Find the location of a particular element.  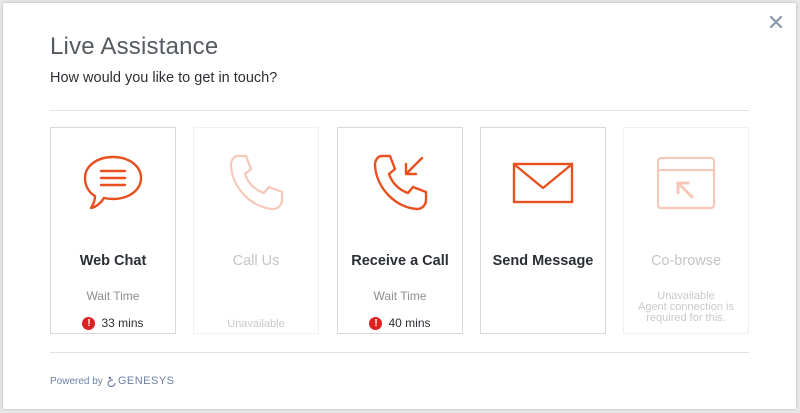

cobrowse-window-icon is located at coordinates (686, 183).